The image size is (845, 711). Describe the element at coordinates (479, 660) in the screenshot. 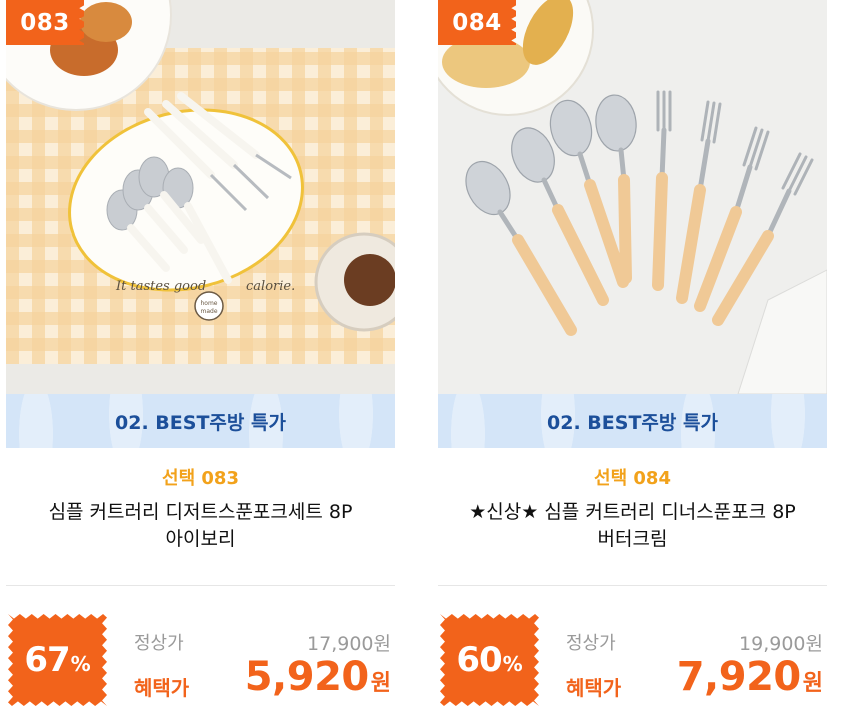

I see `discount-value: 60` at that location.